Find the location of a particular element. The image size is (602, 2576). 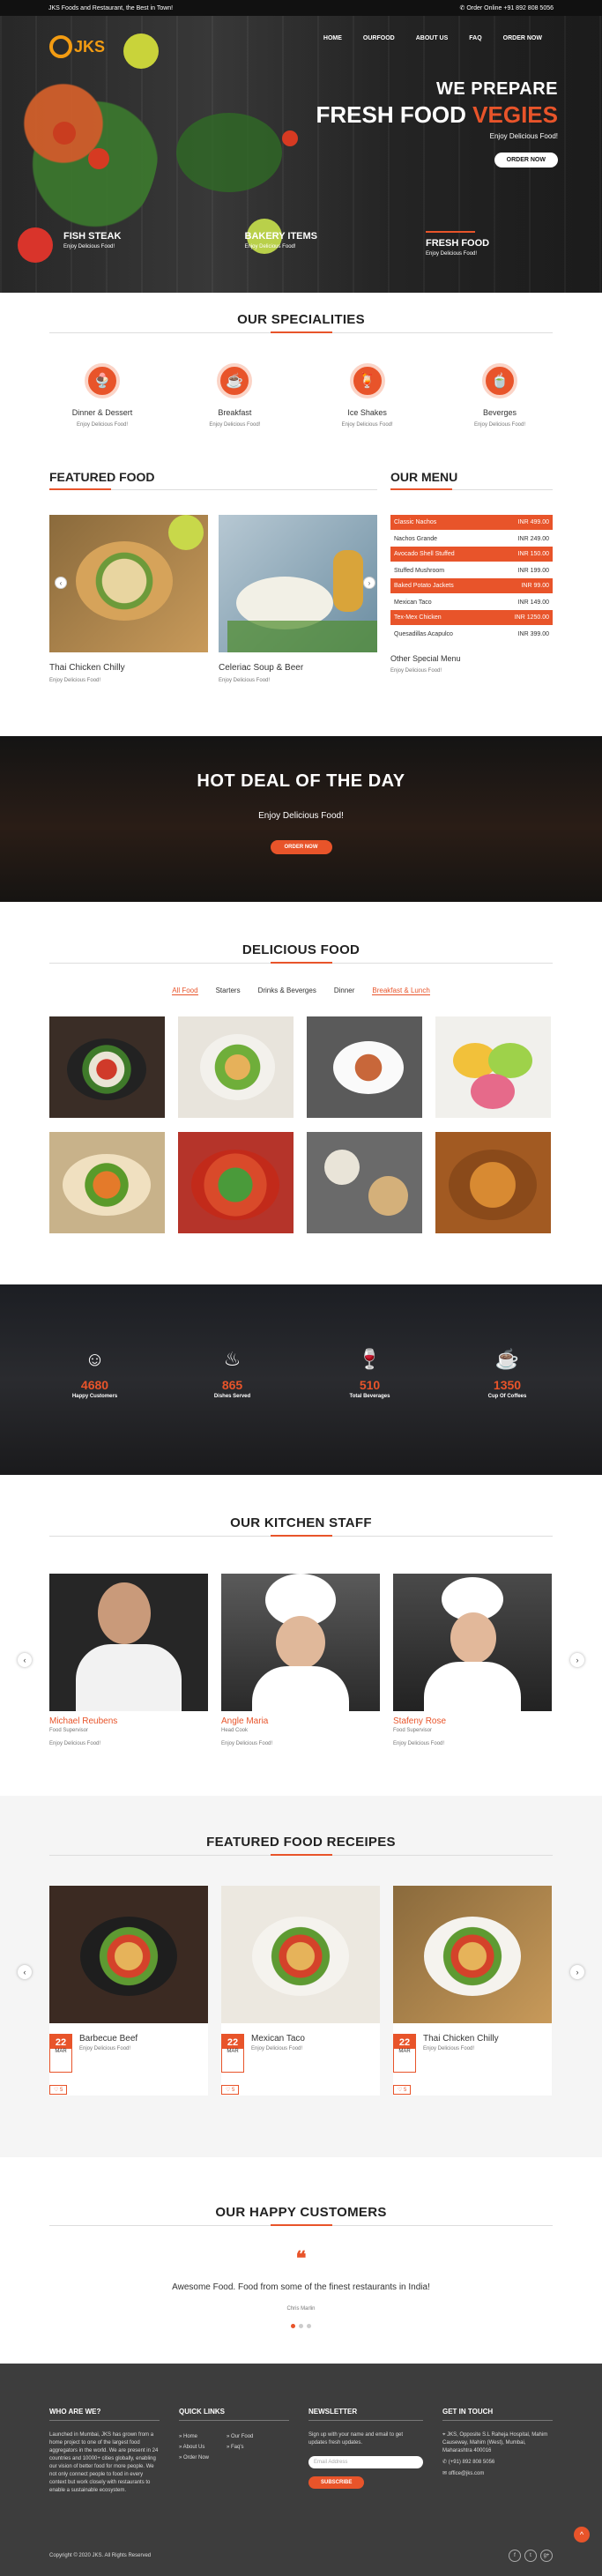

menu-row: Avocado Shell Stuffed INR 150.00 is located at coordinates (472, 554).